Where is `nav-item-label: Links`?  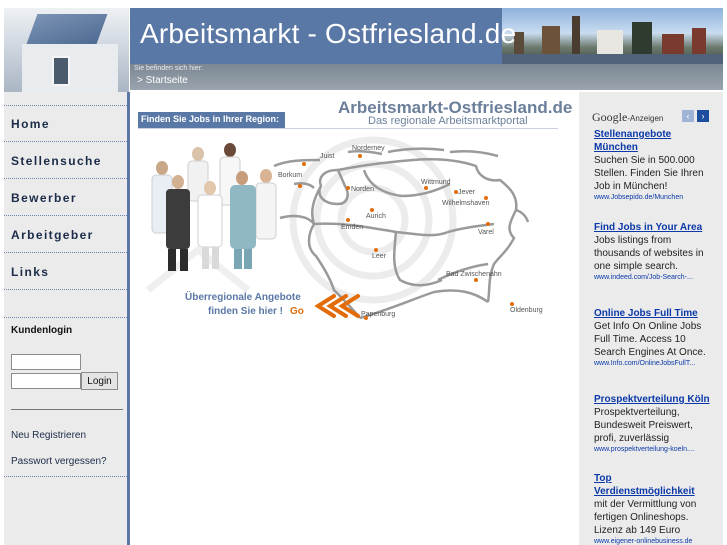 nav-item-label: Links is located at coordinates (30, 272).